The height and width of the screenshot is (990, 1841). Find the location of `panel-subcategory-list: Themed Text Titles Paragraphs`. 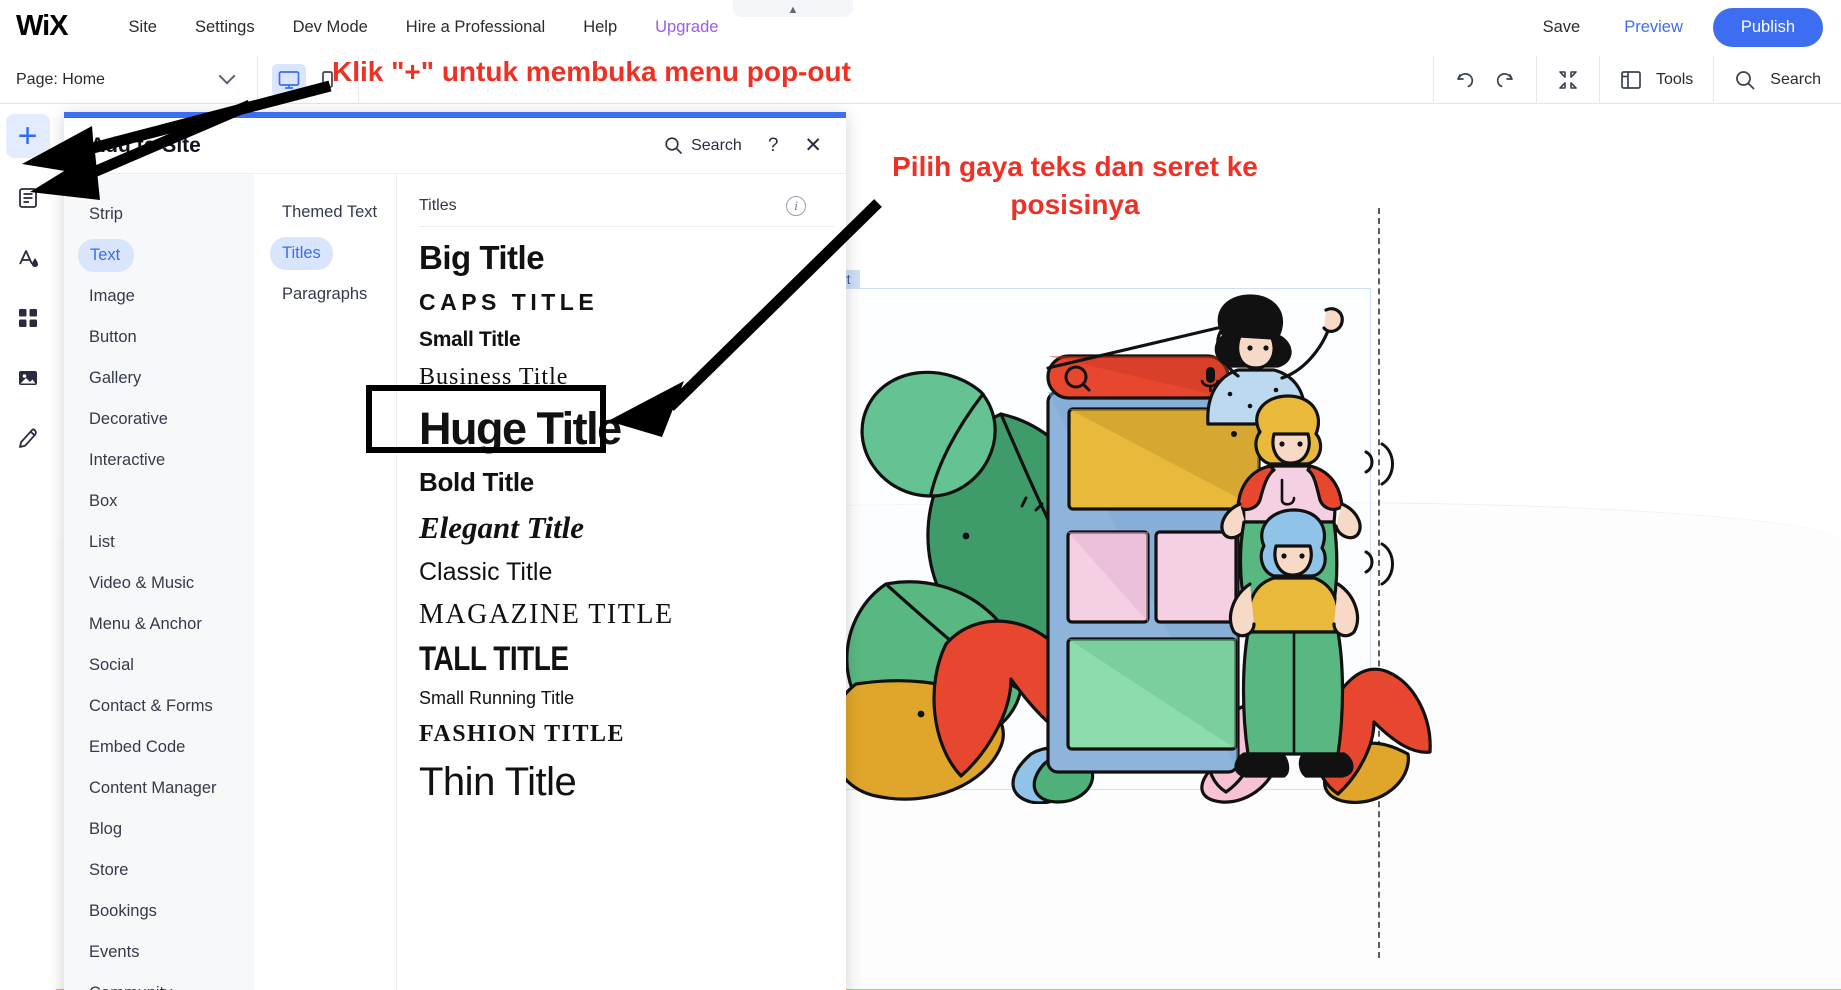

panel-subcategory-list: Themed Text Titles Paragraphs is located at coordinates (325, 582).